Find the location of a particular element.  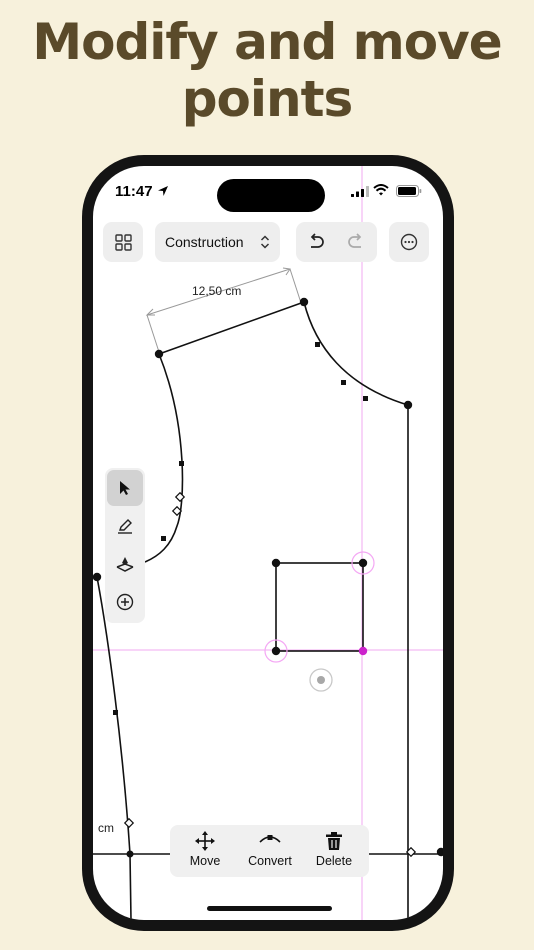

pen-icon is located at coordinates (125, 526).